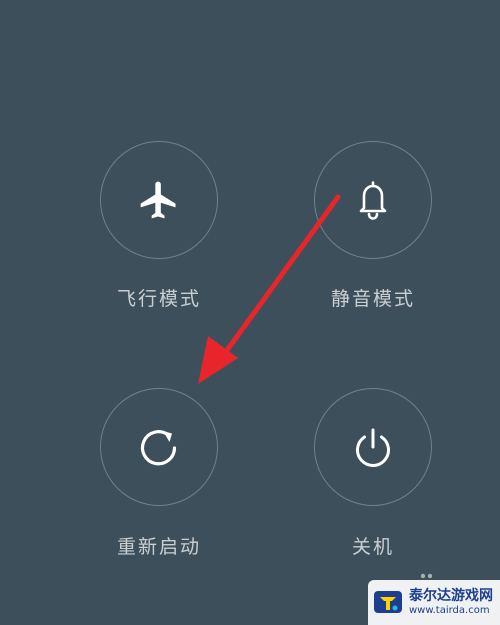 This screenshot has height=625, width=500. I want to click on power-icon, so click(373, 447).